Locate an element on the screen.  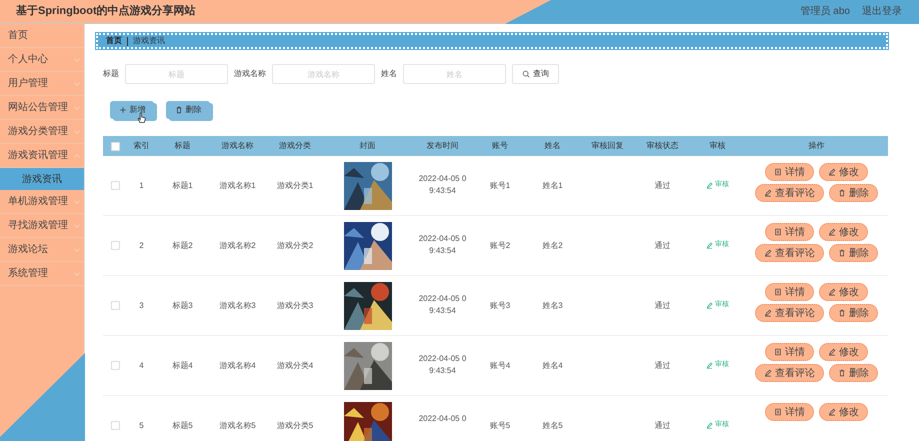
table-cell: 游戏分类1 is located at coordinates (295, 186).